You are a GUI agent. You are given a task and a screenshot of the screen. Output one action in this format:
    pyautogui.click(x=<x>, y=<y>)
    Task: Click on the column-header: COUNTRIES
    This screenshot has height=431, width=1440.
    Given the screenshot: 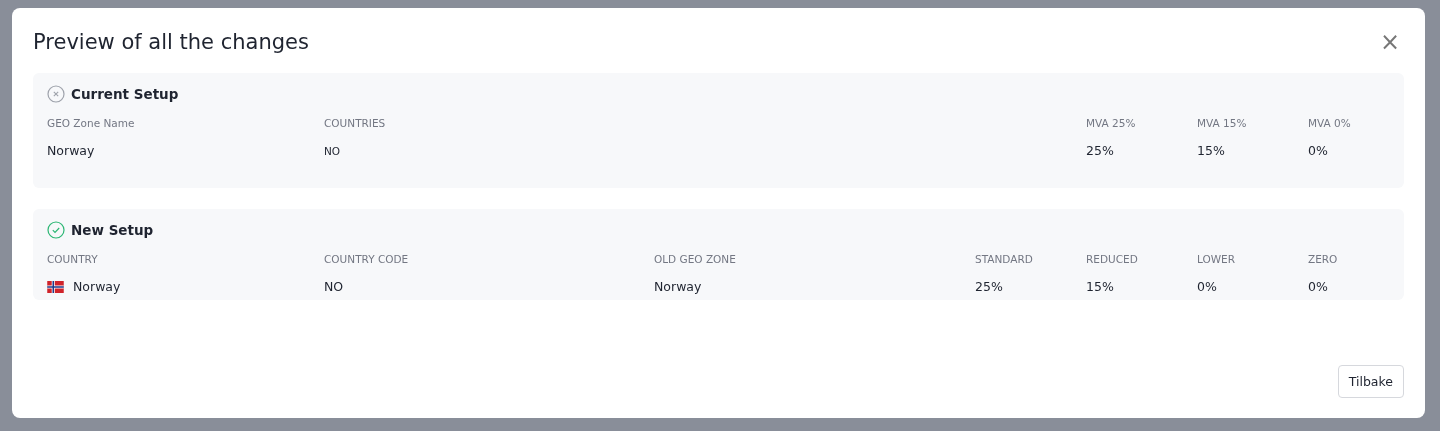 What is the action you would take?
    pyautogui.click(x=355, y=123)
    